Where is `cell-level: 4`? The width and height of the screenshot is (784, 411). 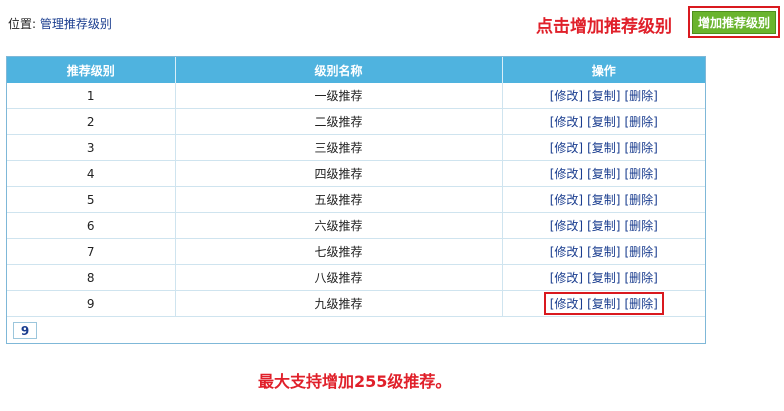
cell-level: 4 is located at coordinates (91, 173).